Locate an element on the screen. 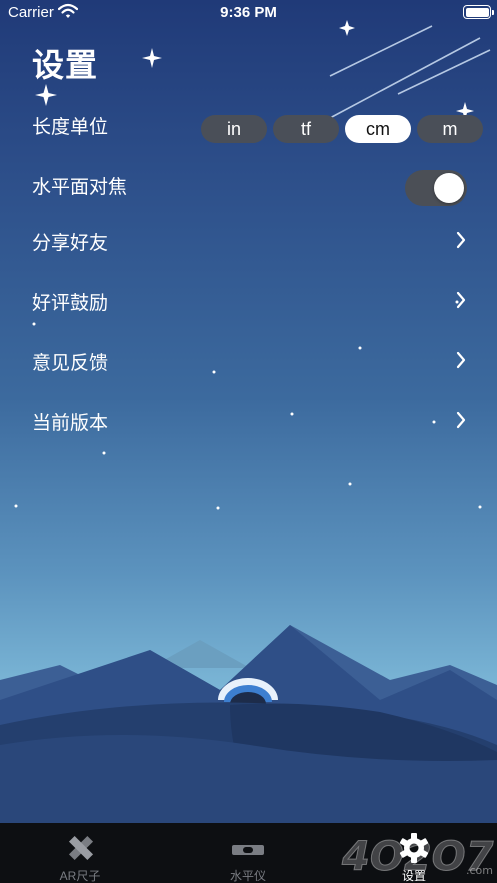 The image size is (497, 883). length-unit-row: 长度单位 in tf cm m is located at coordinates (248, 125).